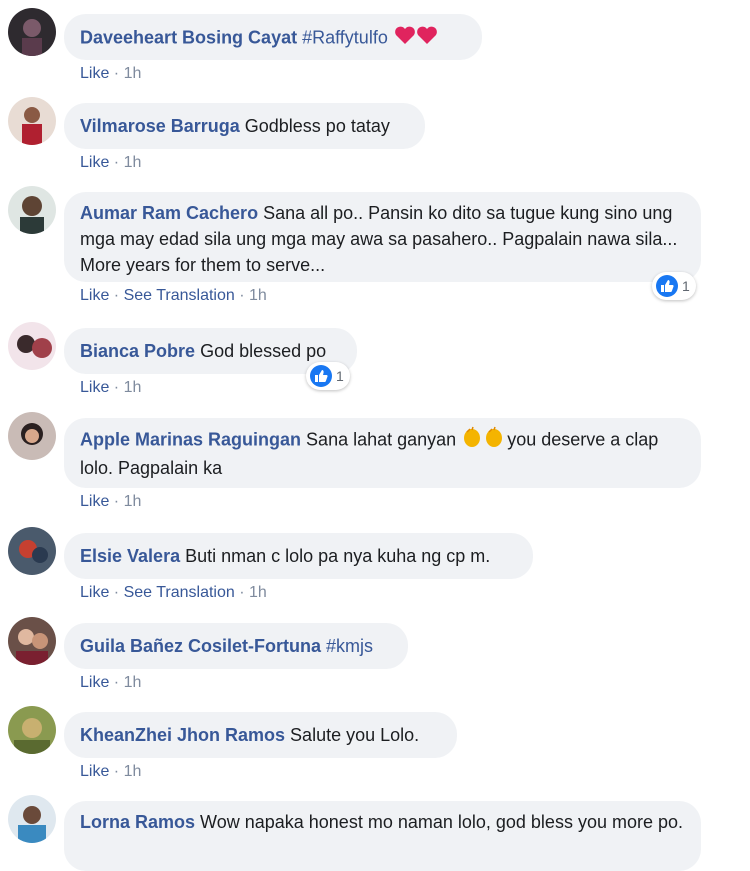 This screenshot has width=750, height=871. What do you see at coordinates (355, 735) in the screenshot?
I see `comment-text: Salute you Lolo.` at bounding box center [355, 735].